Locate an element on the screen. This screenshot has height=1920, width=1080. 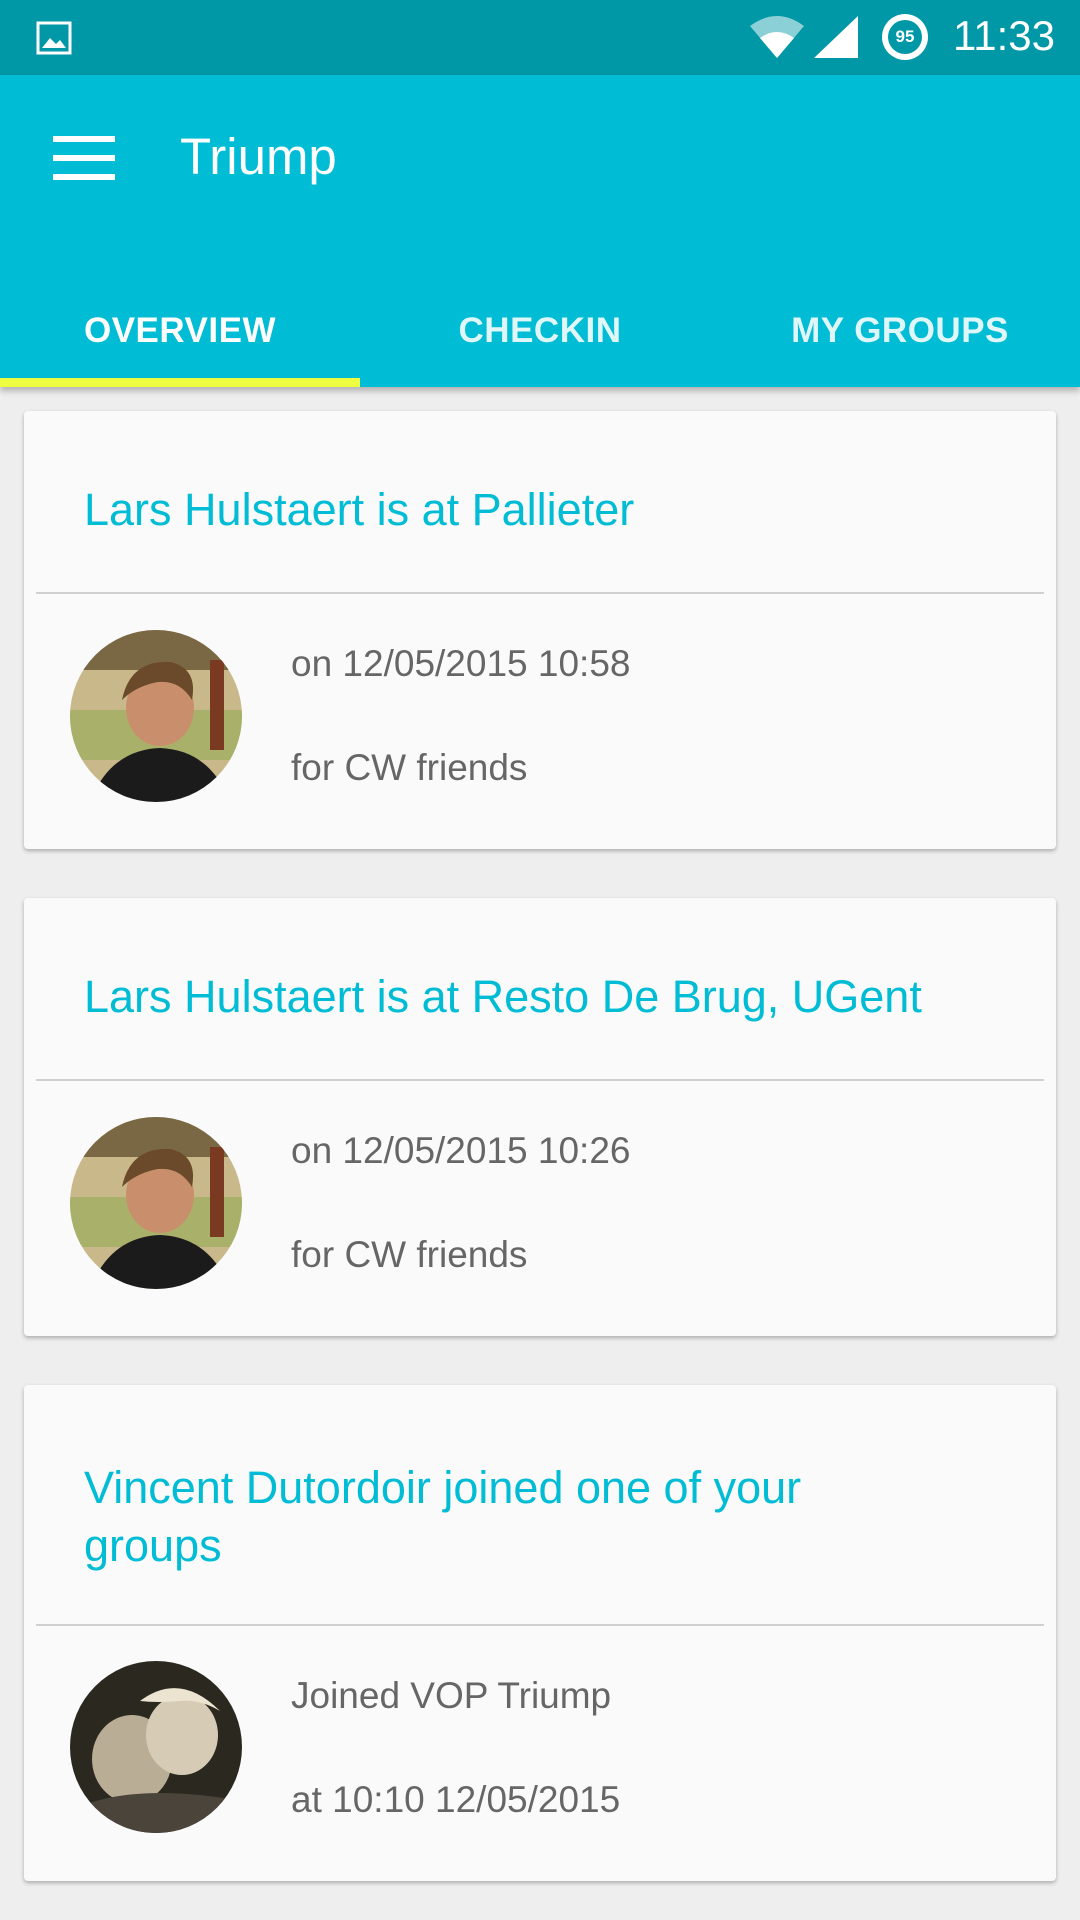
menu-icon is located at coordinates (84, 158).